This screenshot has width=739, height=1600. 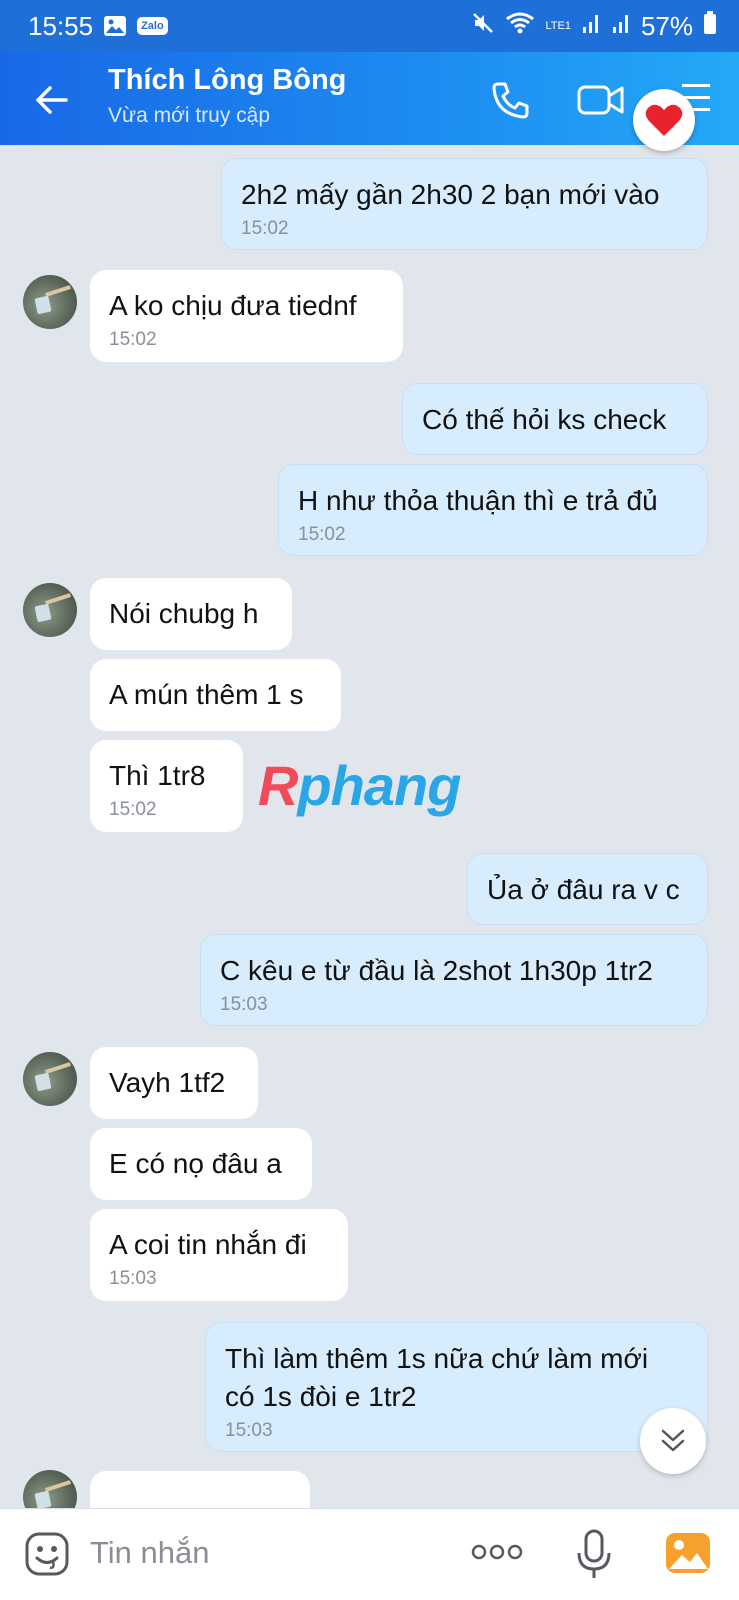 I want to click on gallery-icon, so click(x=115, y=26).